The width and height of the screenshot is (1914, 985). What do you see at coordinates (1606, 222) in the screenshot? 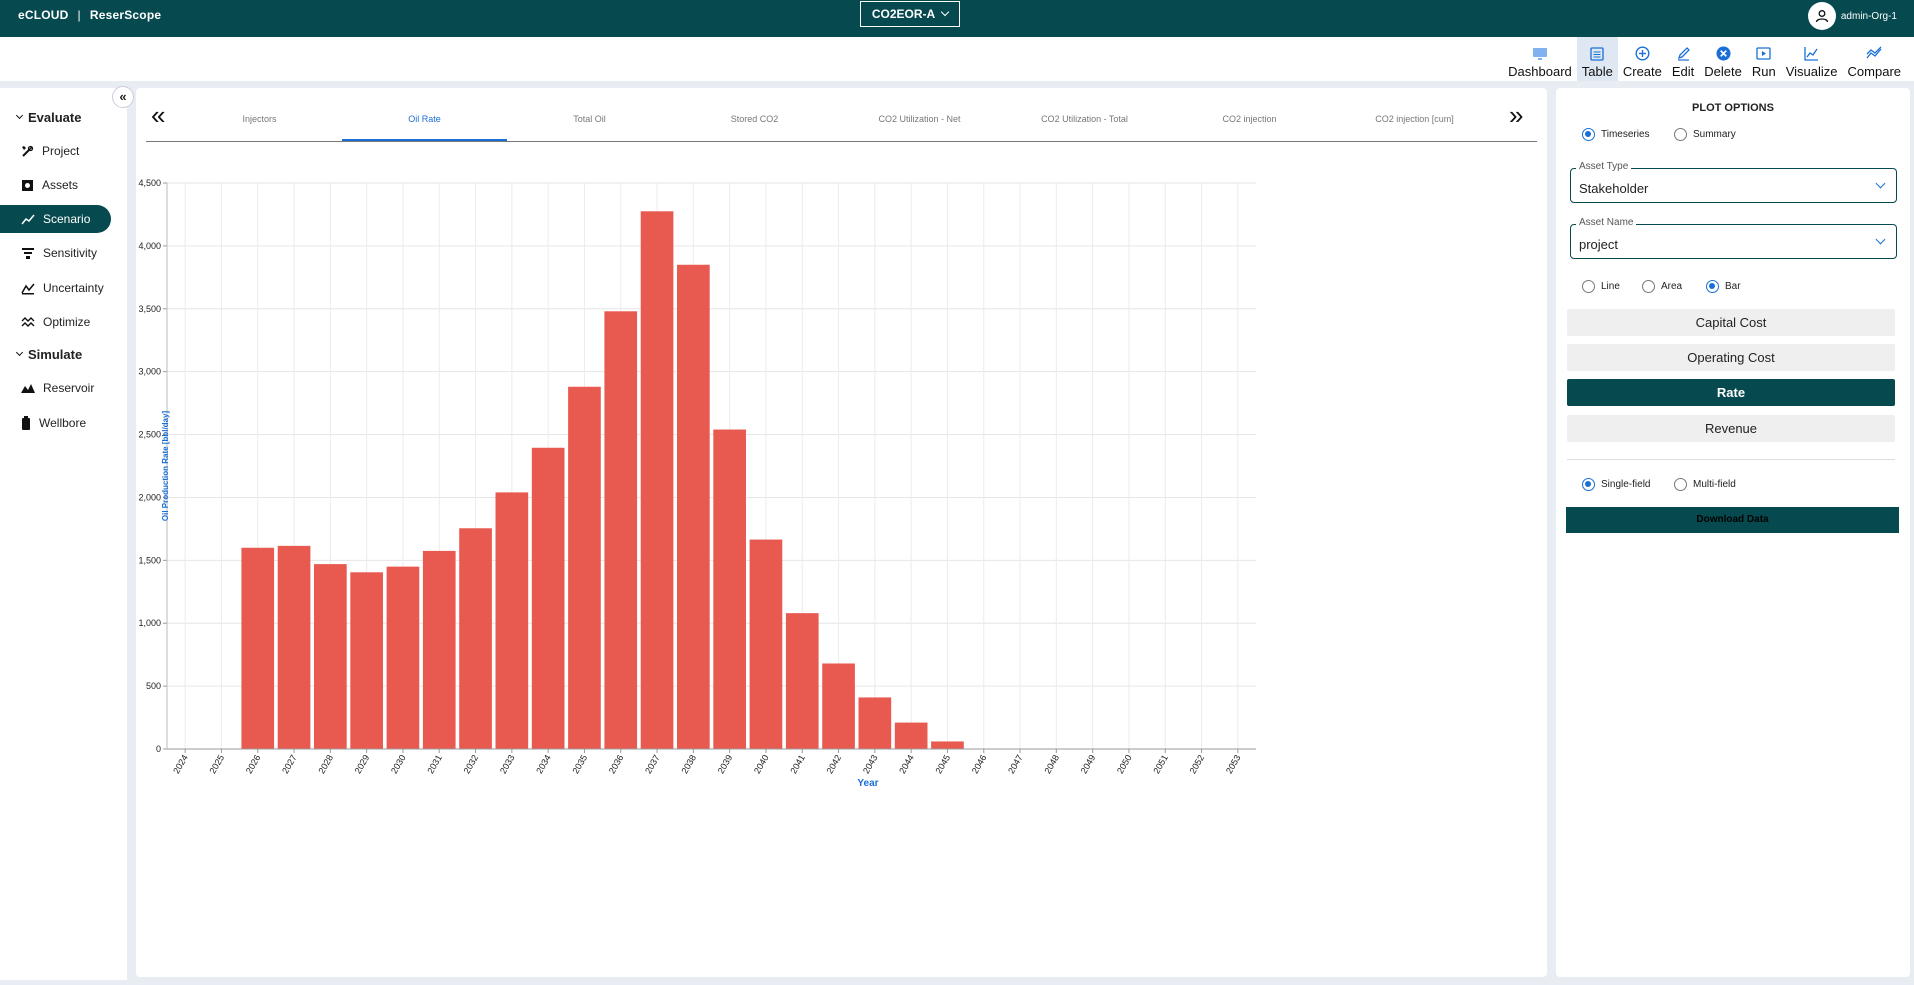
I see `asset-name-label: Asset Name` at bounding box center [1606, 222].